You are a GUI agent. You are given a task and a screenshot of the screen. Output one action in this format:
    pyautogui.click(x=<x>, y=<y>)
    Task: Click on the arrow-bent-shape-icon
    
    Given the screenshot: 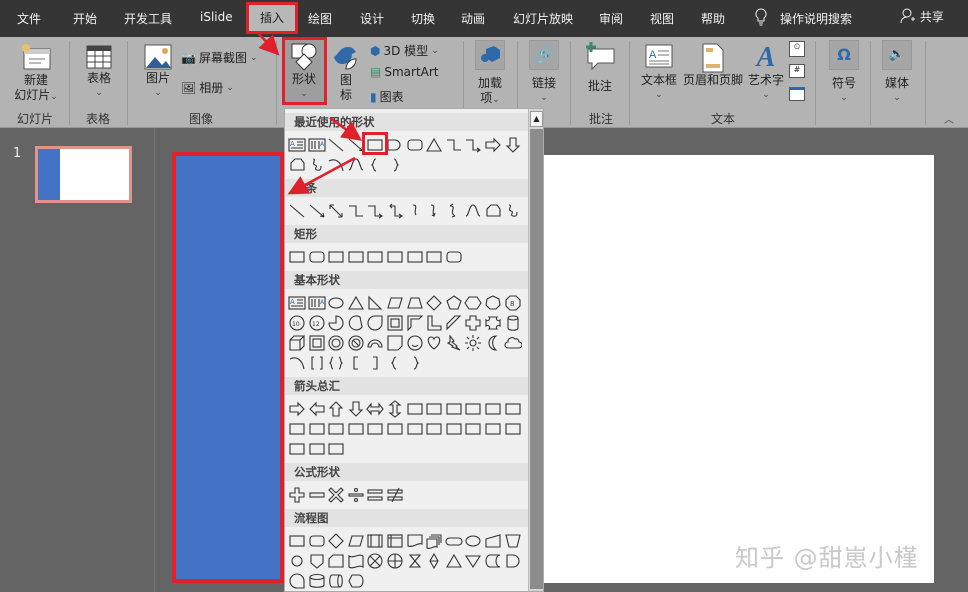 What is the action you would take?
    pyautogui.click(x=455, y=410)
    